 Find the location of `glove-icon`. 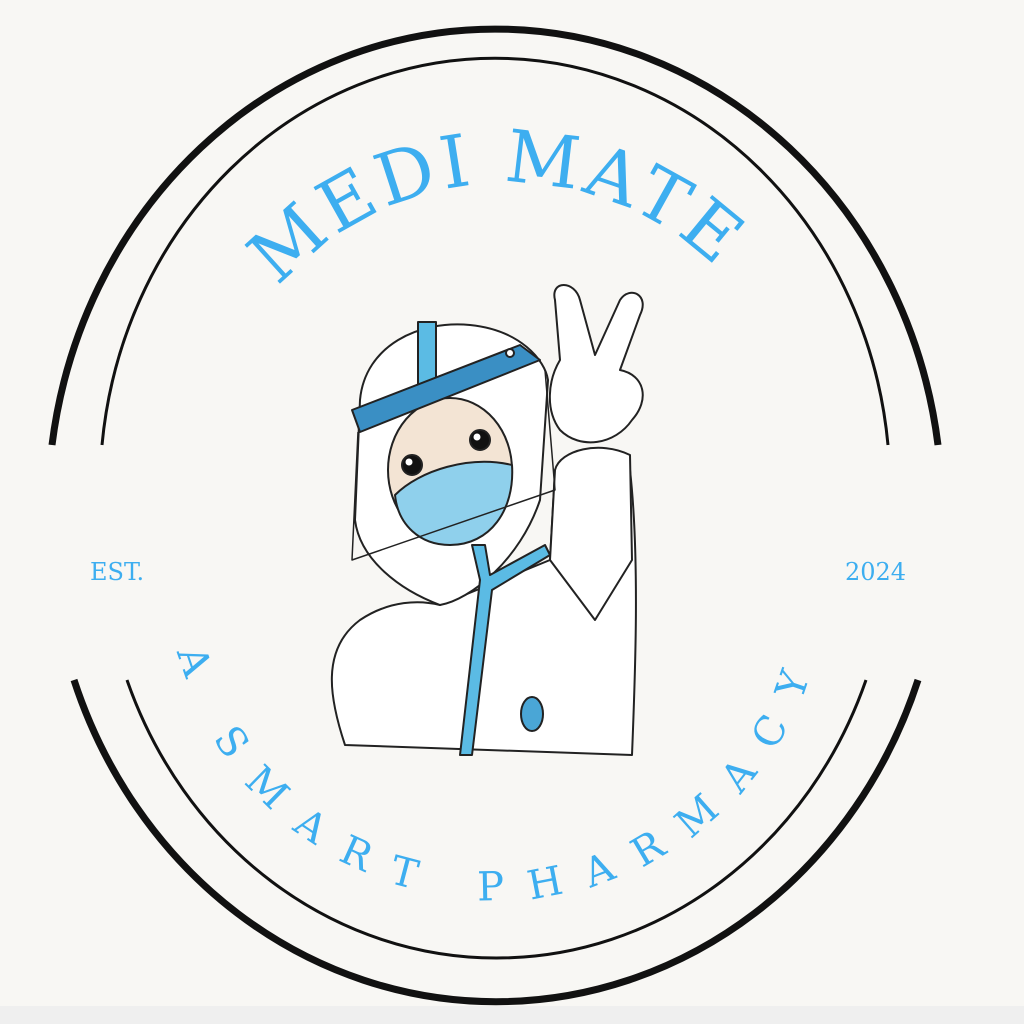

glove-icon is located at coordinates (596, 364).